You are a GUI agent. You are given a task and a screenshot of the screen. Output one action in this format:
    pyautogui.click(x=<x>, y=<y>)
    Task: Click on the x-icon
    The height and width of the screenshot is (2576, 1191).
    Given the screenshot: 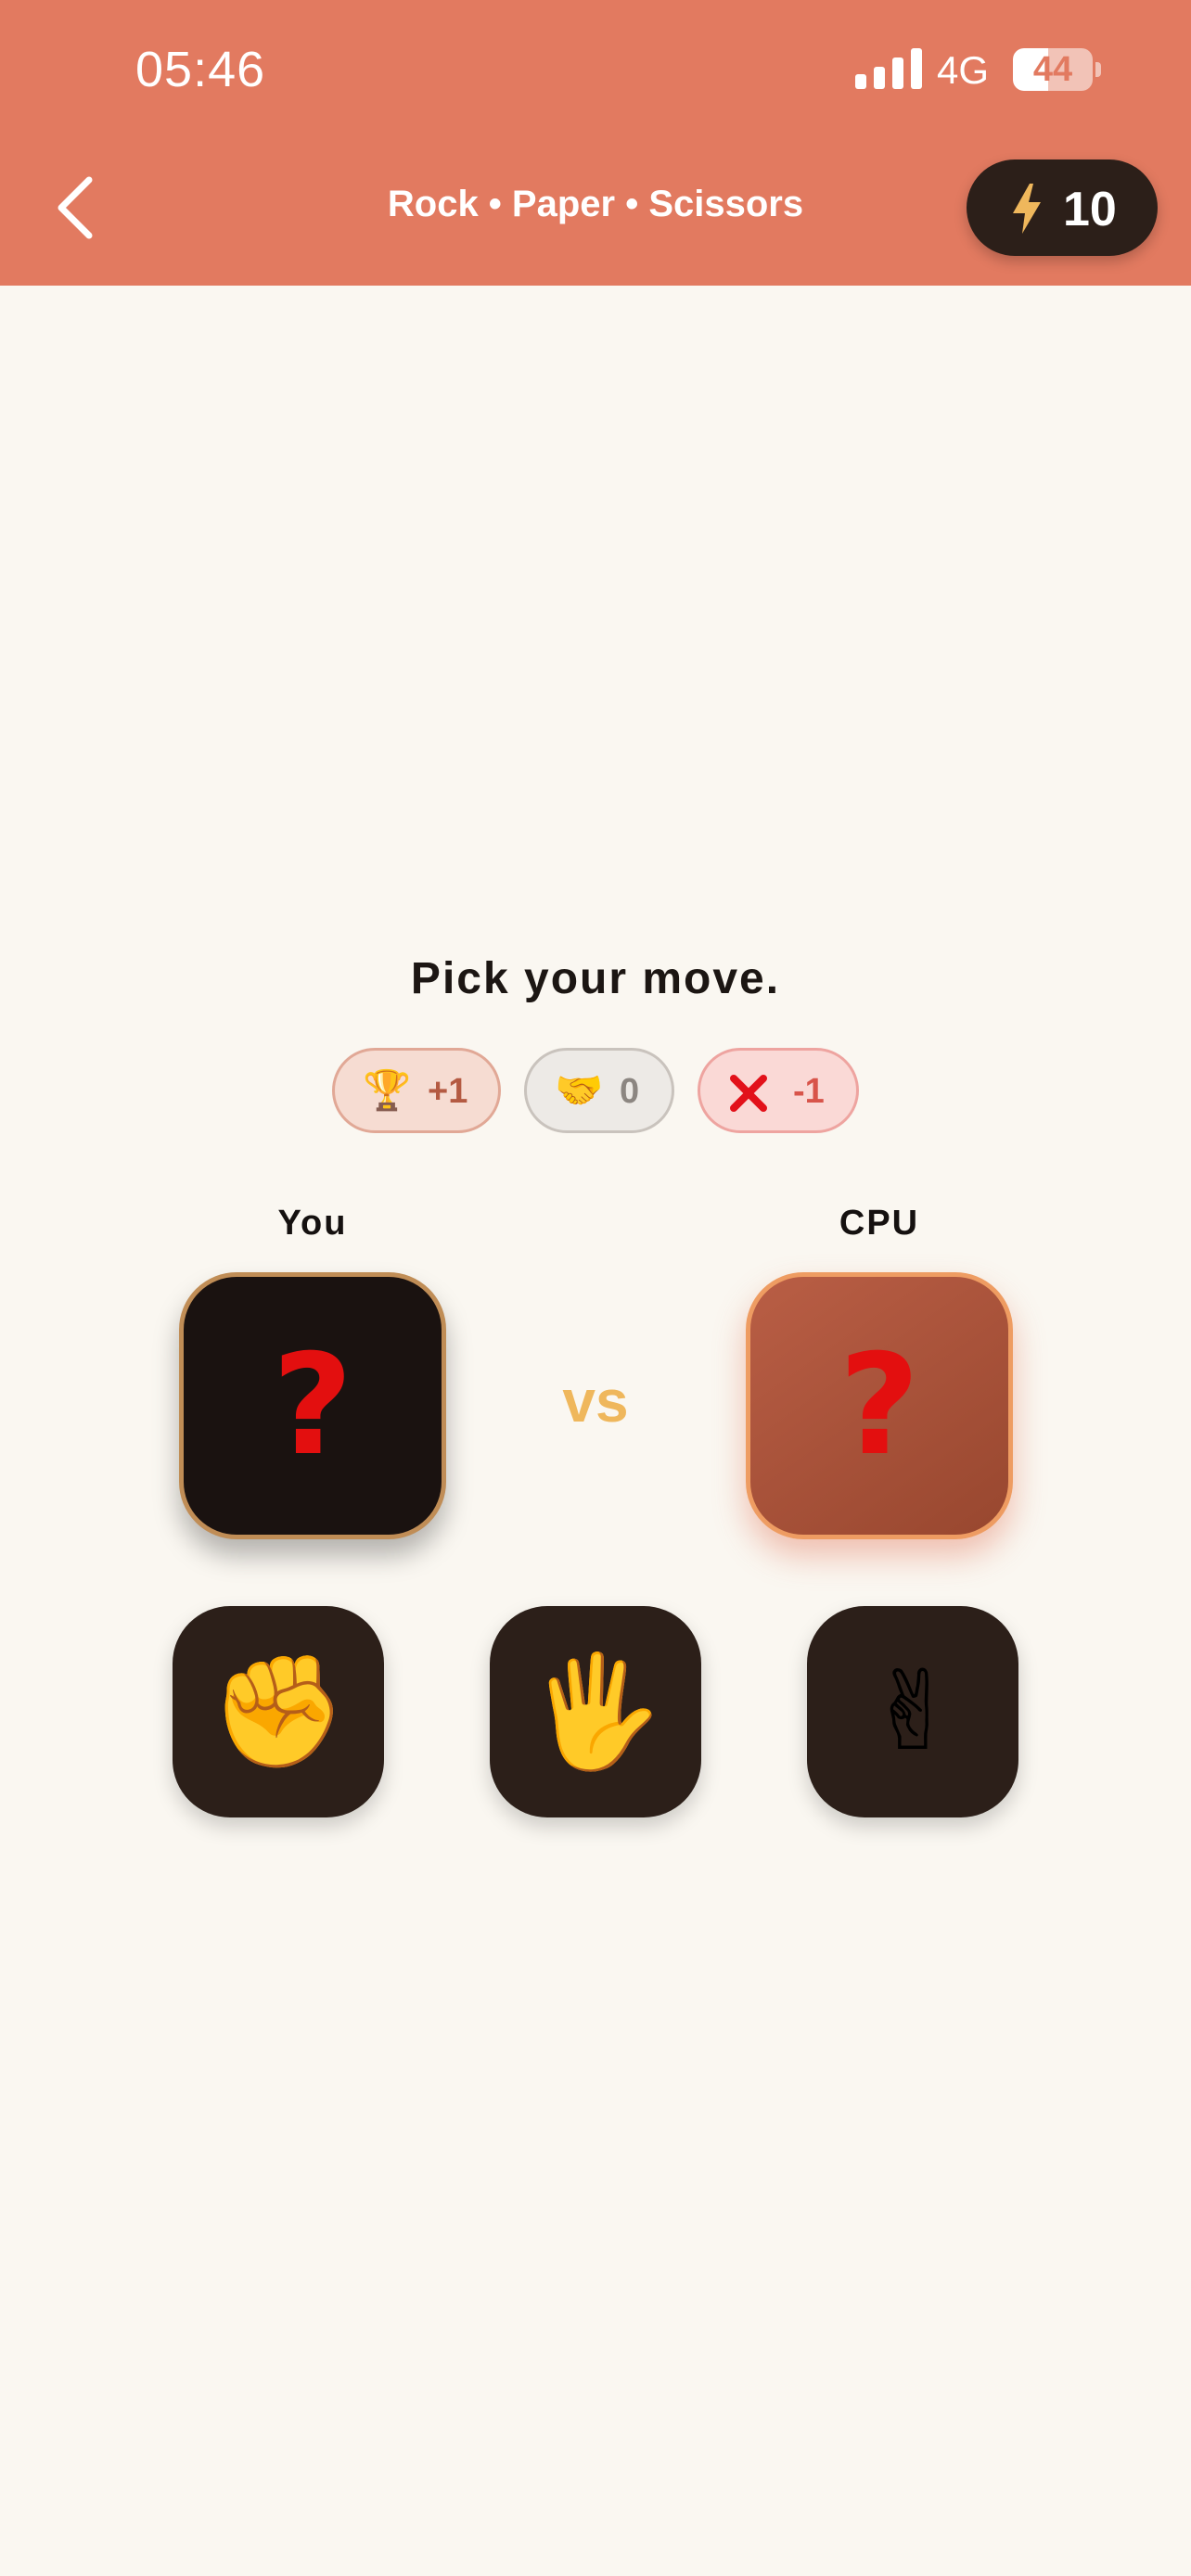 What is the action you would take?
    pyautogui.click(x=748, y=1093)
    